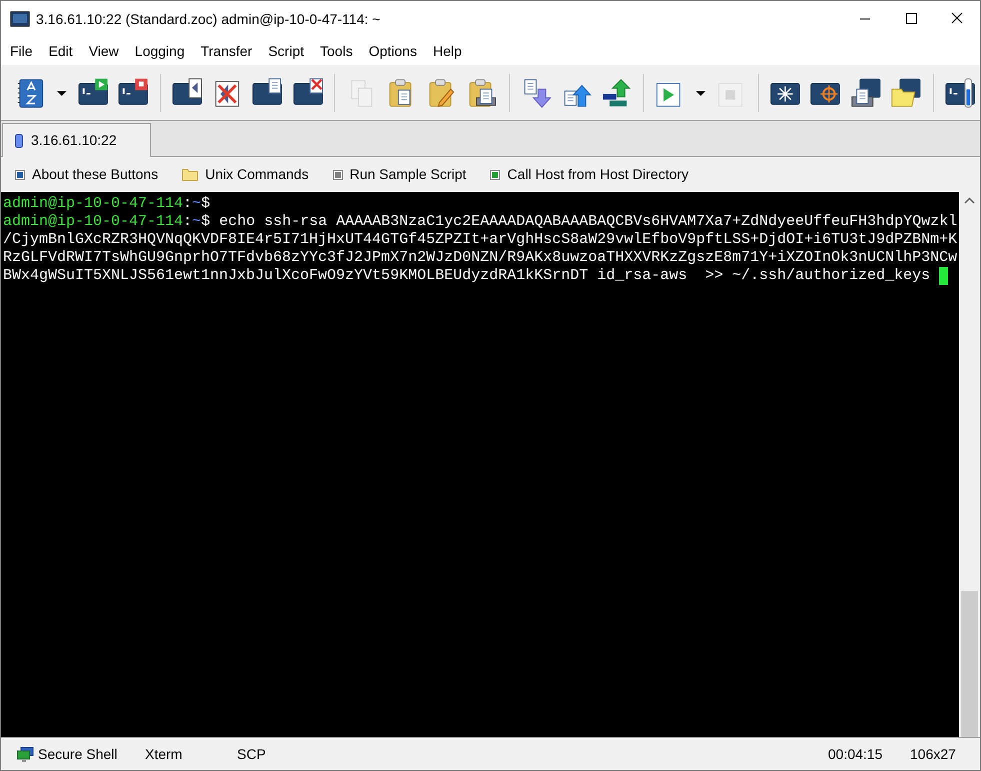  What do you see at coordinates (76, 140) in the screenshot?
I see `session-tab: 3.16.61.10:22` at bounding box center [76, 140].